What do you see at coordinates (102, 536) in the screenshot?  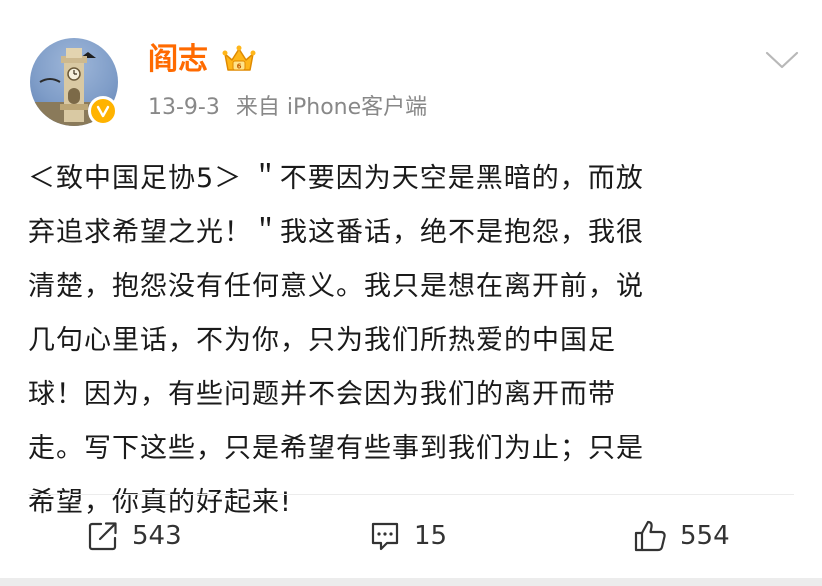 I see `share-icon` at bounding box center [102, 536].